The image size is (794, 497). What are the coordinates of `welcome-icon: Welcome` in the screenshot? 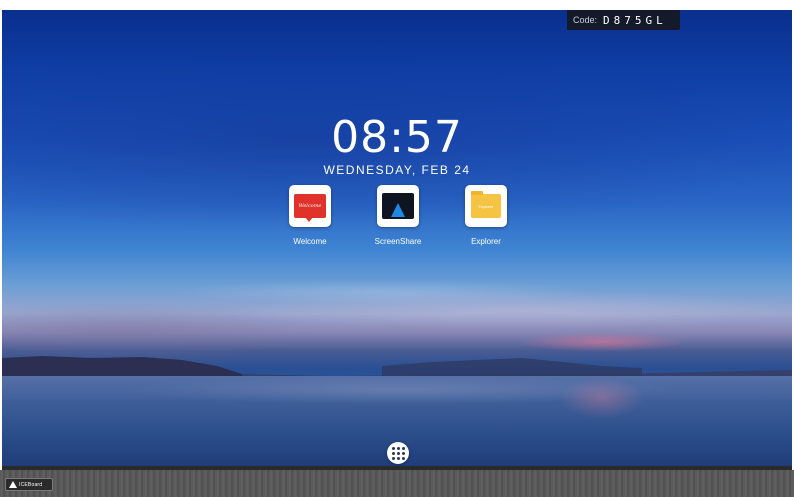 It's located at (310, 208).